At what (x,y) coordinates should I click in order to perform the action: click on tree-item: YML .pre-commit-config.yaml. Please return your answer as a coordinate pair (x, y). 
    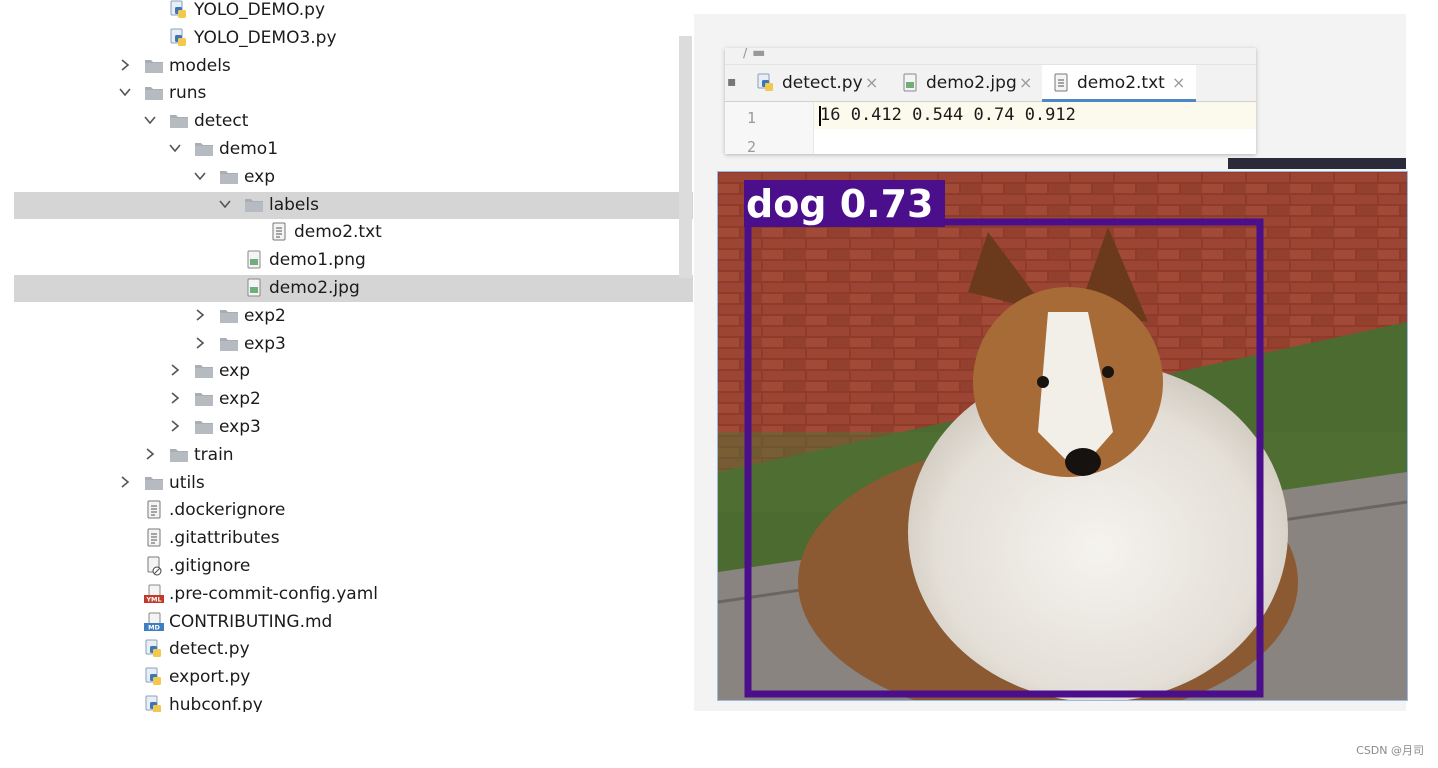
    Looking at the image, I should click on (353, 594).